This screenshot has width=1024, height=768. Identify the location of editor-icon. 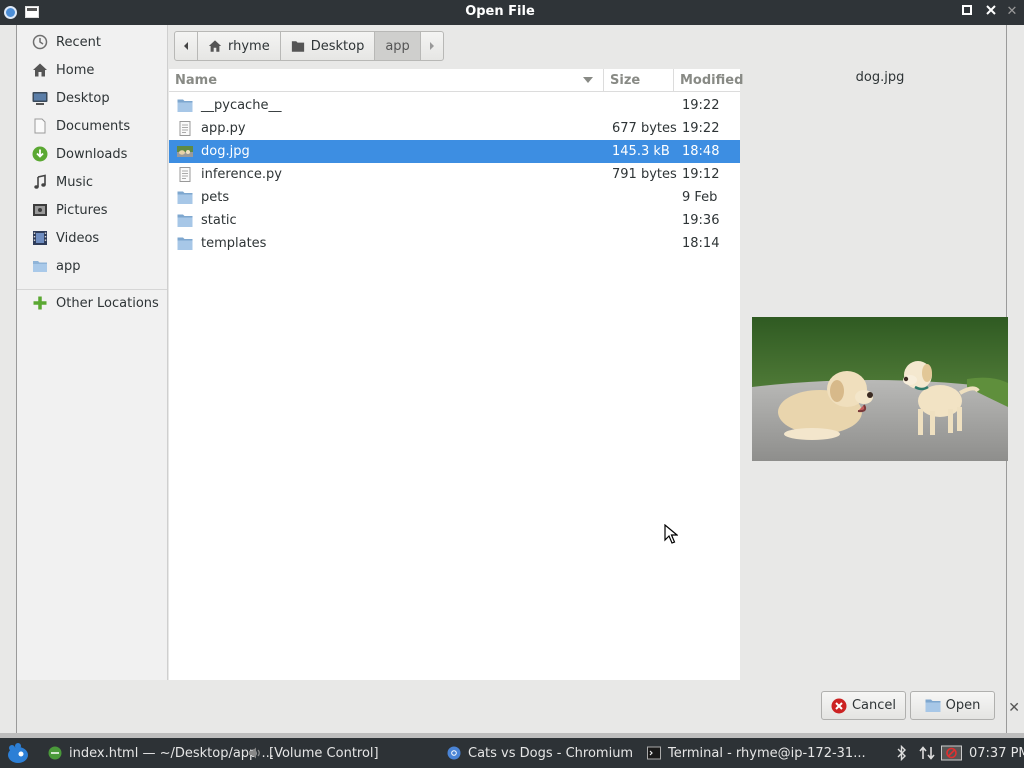
(55, 753).